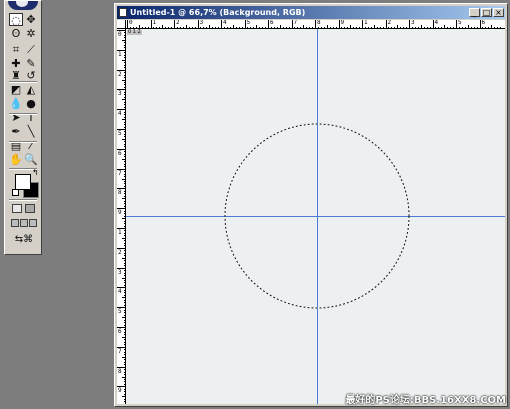 The width and height of the screenshot is (510, 409). I want to click on jump-to-imageready-icon: ⇆⌘, so click(24, 239).